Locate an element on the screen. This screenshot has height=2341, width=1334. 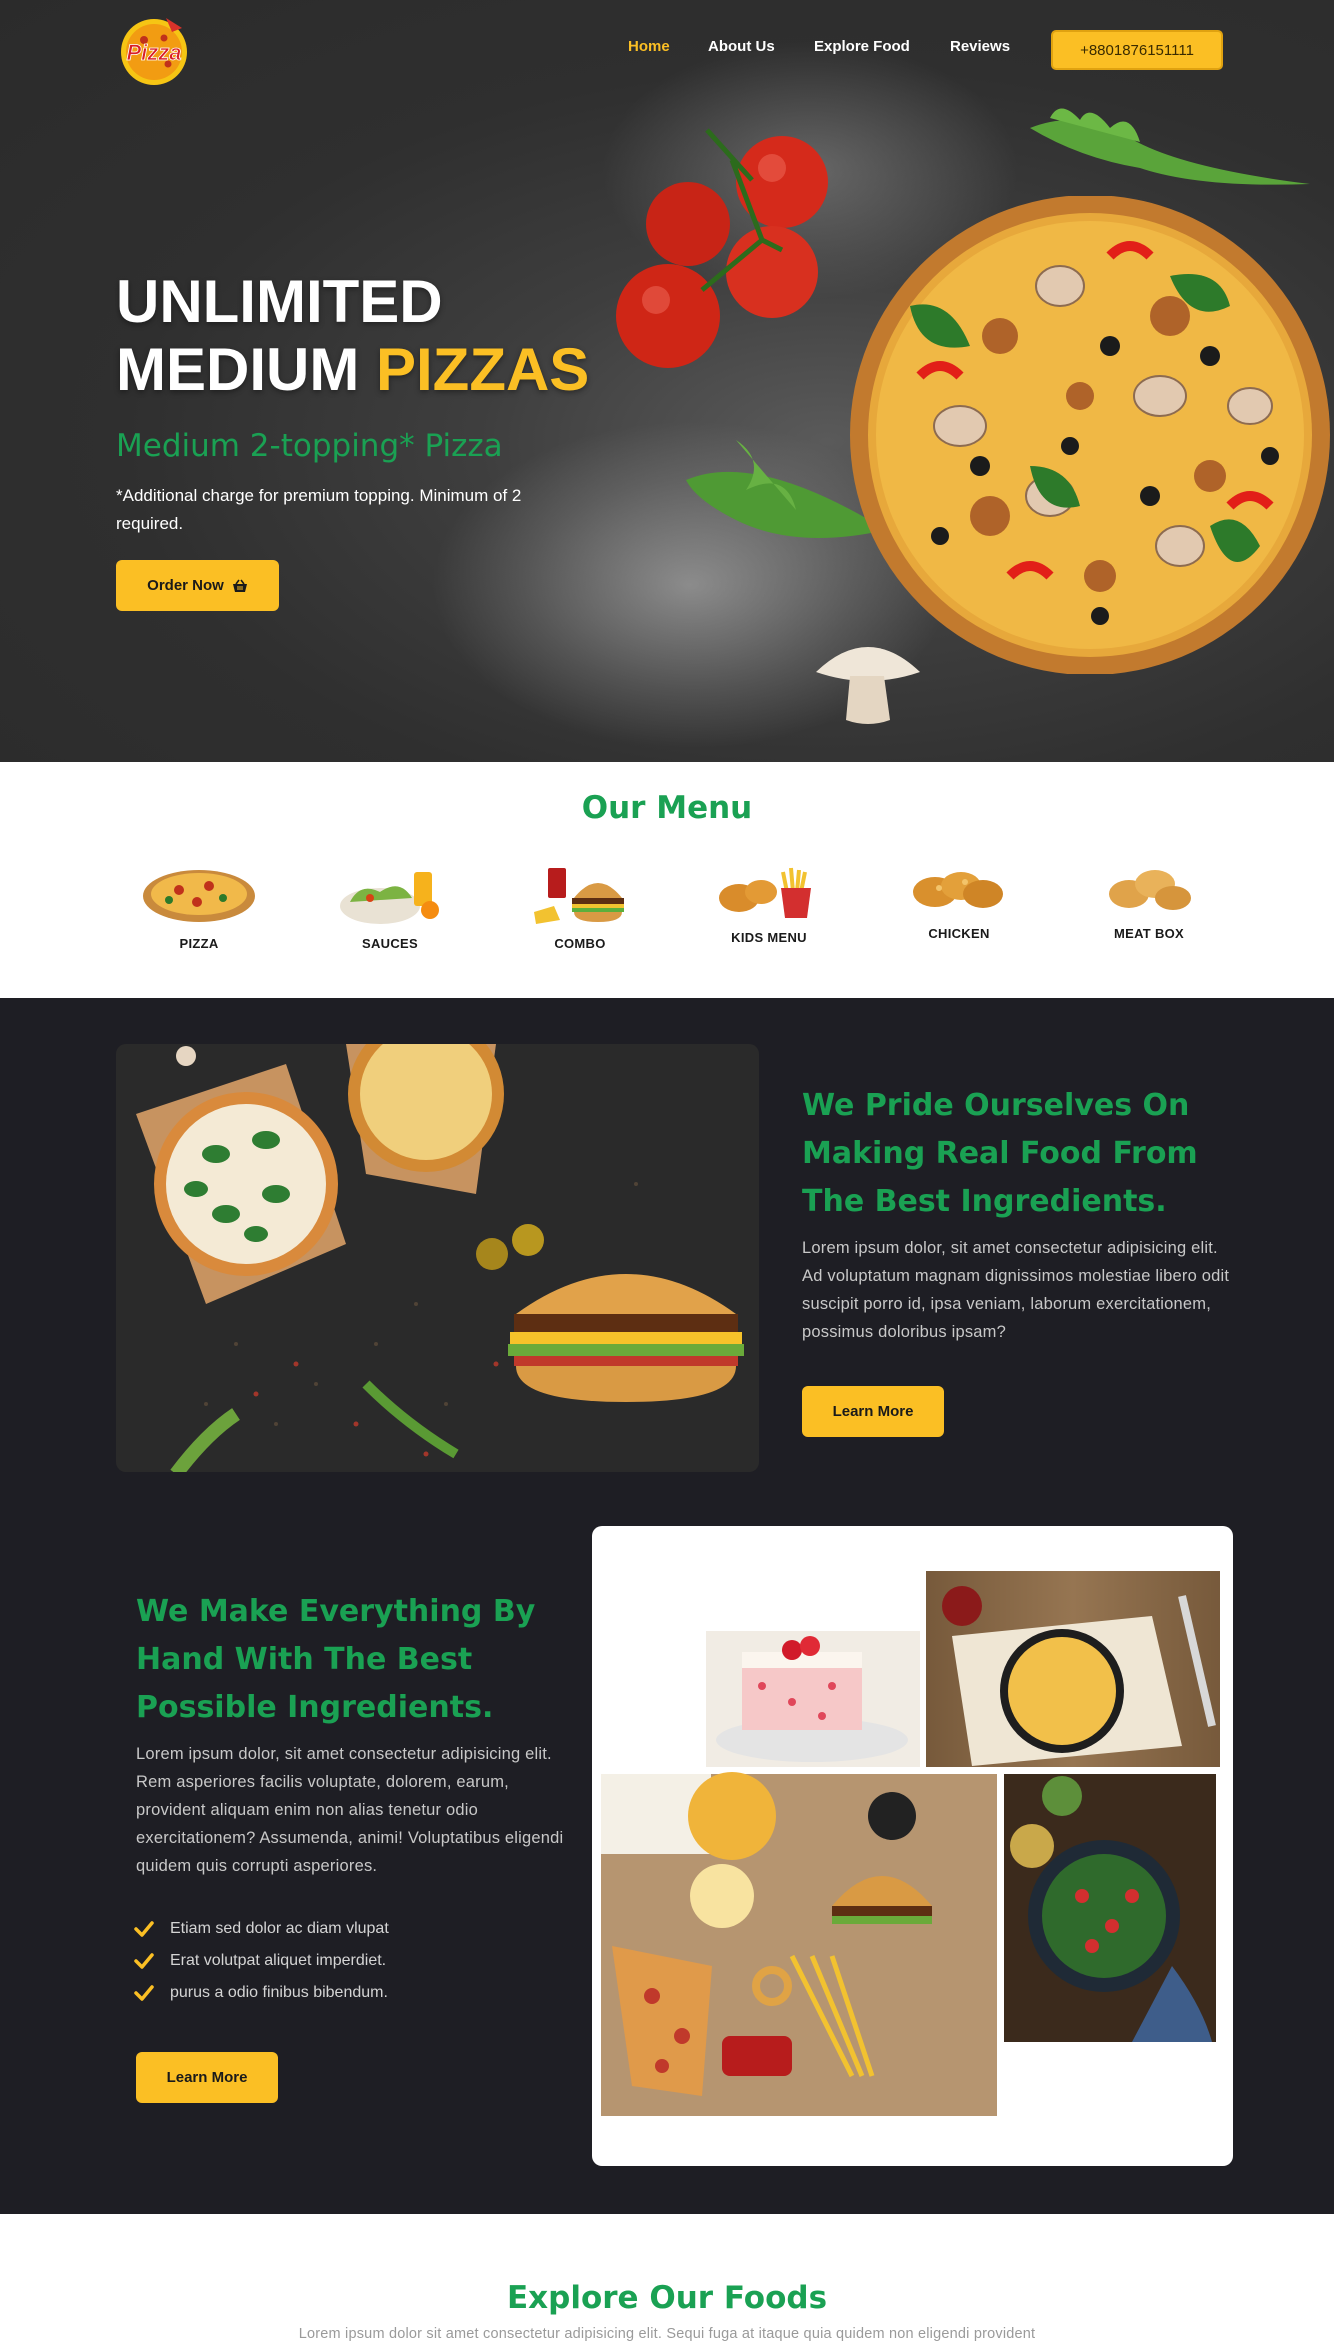
checklist-text: purus a odio finibus bibendum. is located at coordinates (279, 1992).